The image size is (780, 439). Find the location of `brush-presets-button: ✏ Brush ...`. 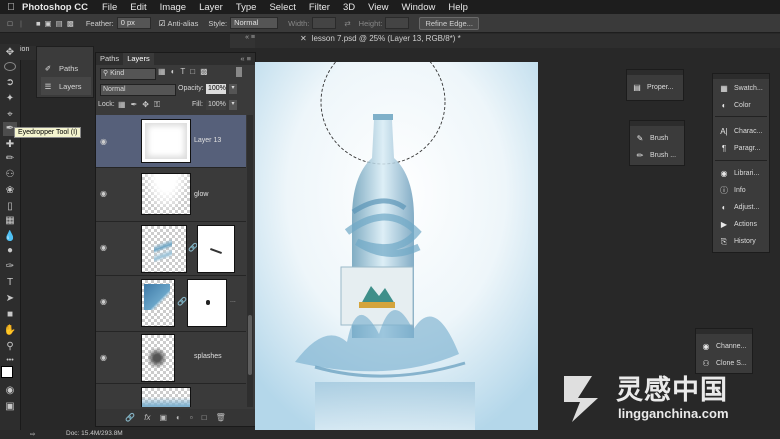

brush-presets-button: ✏ Brush ... is located at coordinates (654, 155).